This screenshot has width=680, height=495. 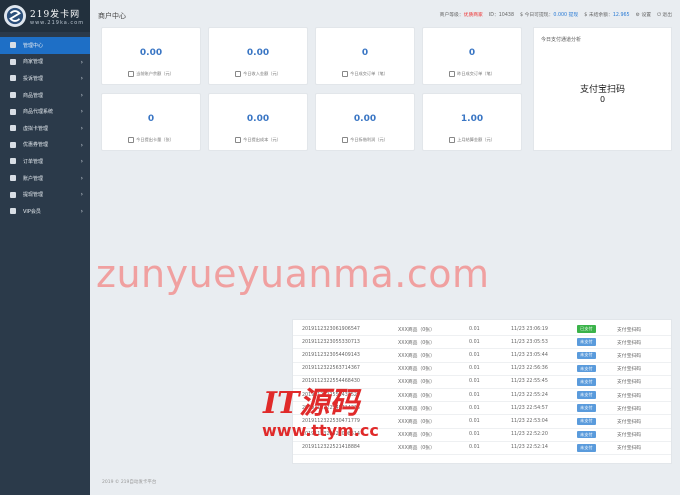 What do you see at coordinates (331, 448) in the screenshot?
I see `order-number: 2019112322521418884` at bounding box center [331, 448].